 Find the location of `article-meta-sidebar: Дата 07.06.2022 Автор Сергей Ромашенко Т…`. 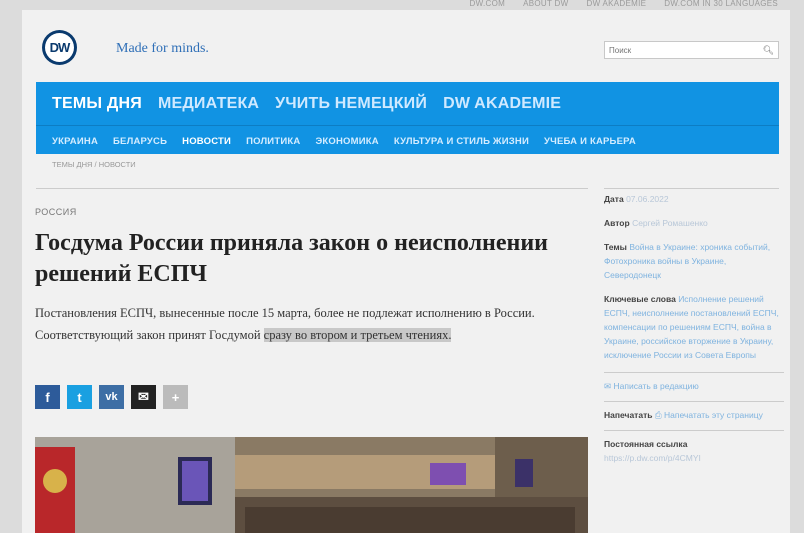

article-meta-sidebar: Дата 07.06.2022 Автор Сергей Ромашенко Т… is located at coordinates (694, 332).